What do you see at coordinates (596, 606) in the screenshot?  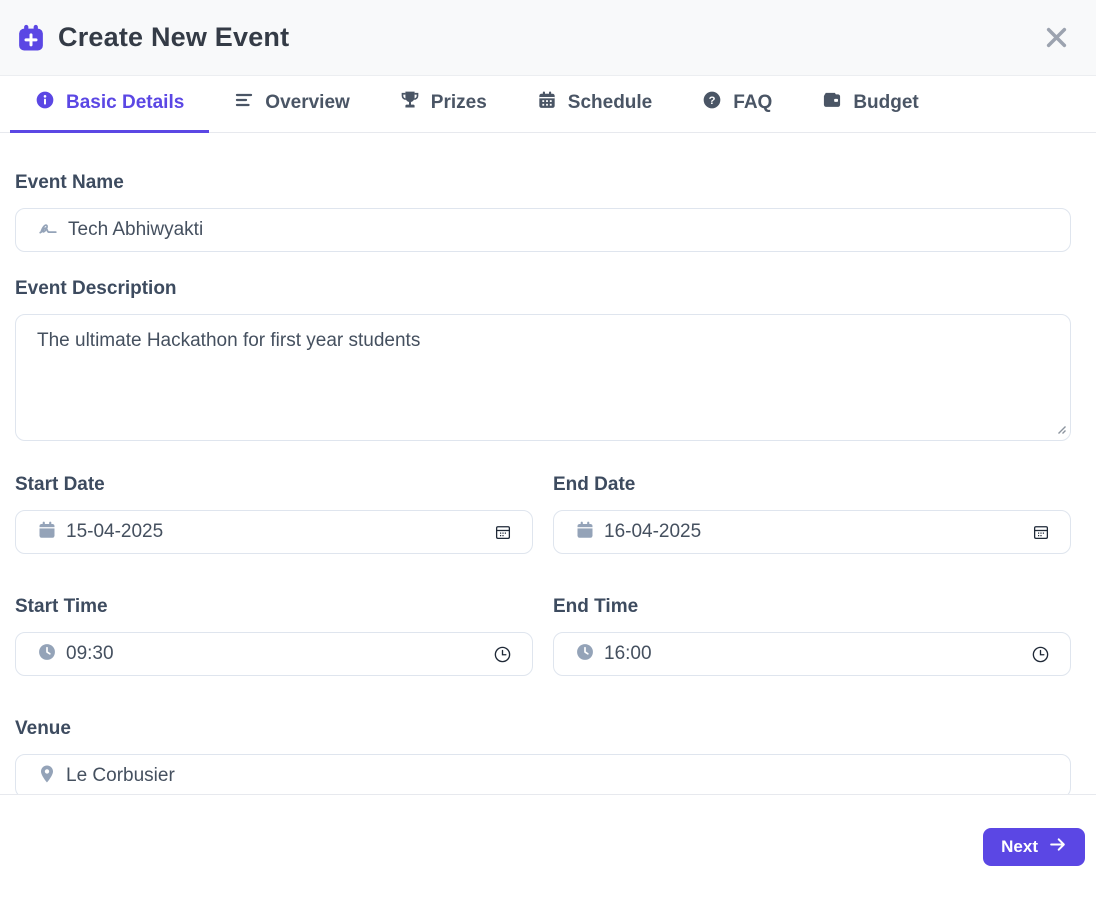 I see `end-time-label: End Time` at bounding box center [596, 606].